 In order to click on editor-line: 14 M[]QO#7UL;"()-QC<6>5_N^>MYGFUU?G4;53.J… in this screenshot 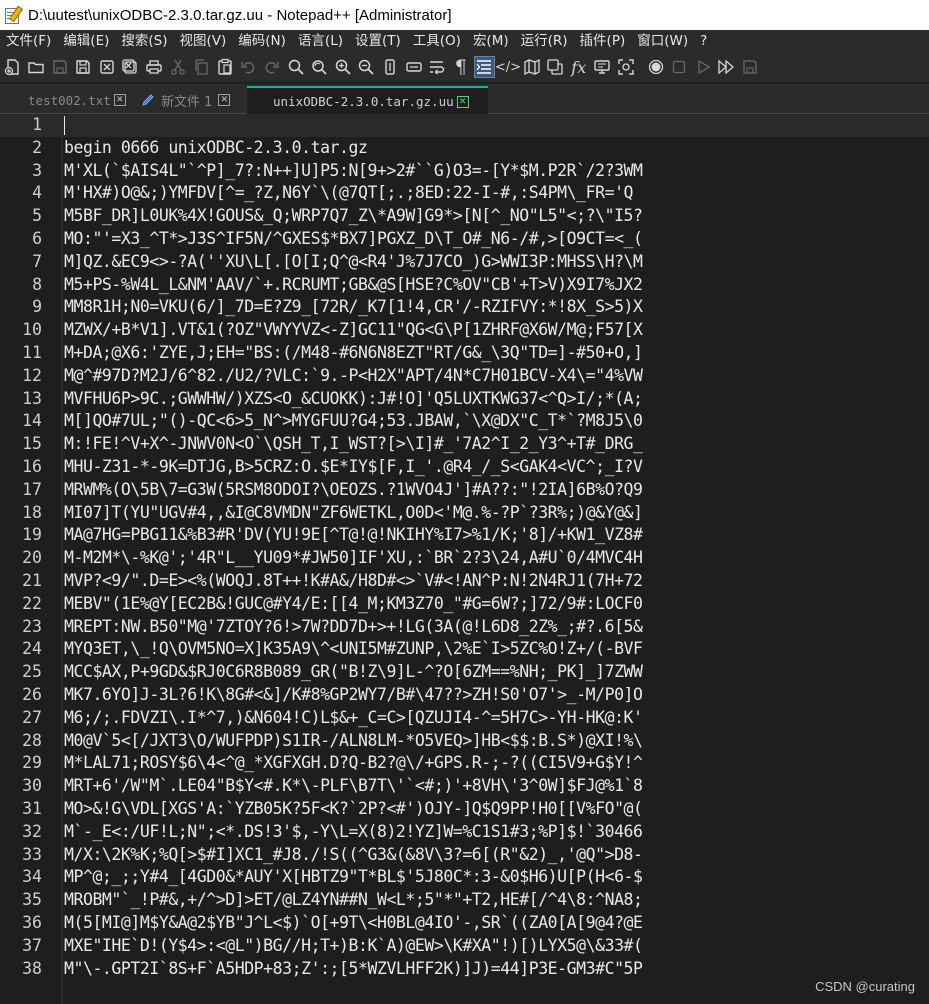, I will do `click(464, 421)`.